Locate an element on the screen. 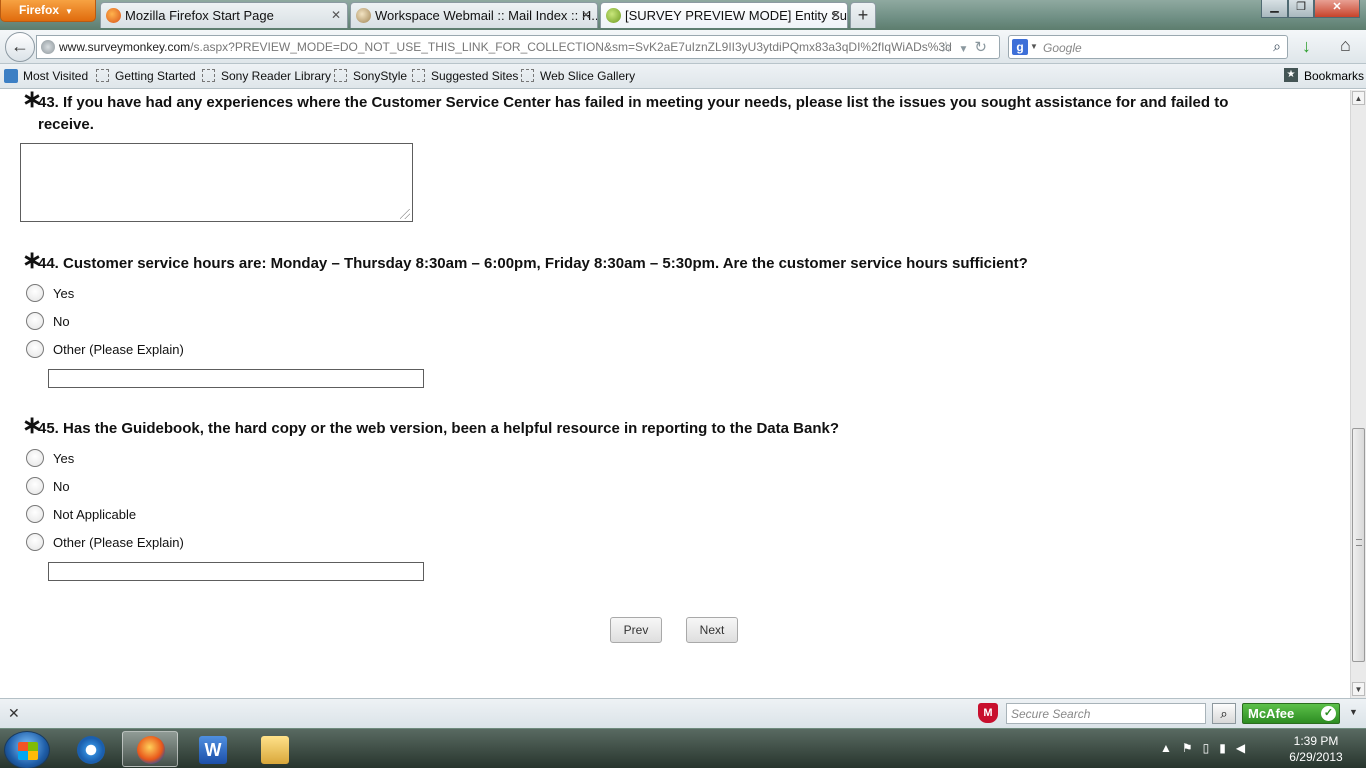 The image size is (1366, 768). bookmark-label: Sony Reader Library is located at coordinates (276, 76).